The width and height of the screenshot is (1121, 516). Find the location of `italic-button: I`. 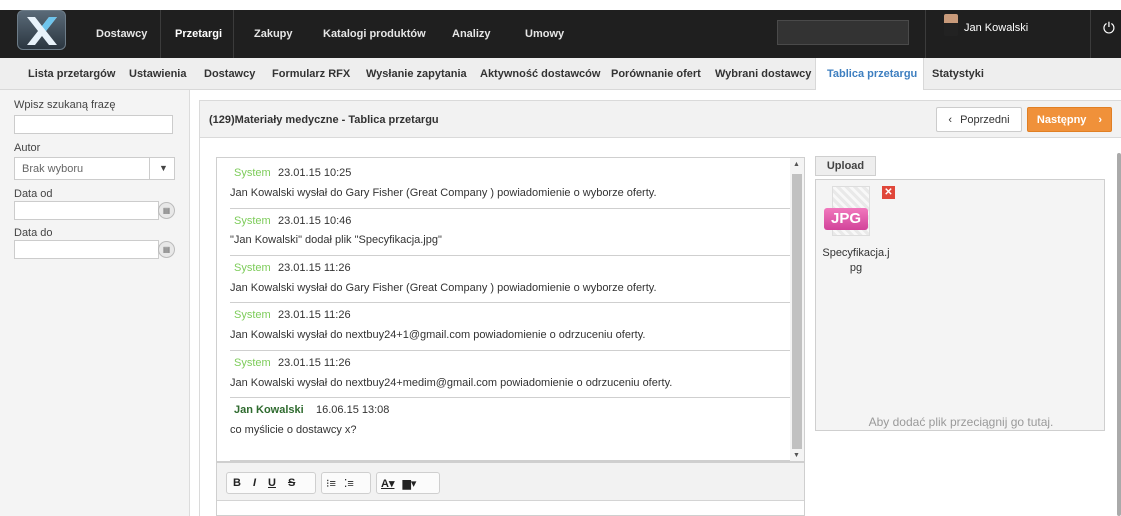

italic-button: I is located at coordinates (254, 483).